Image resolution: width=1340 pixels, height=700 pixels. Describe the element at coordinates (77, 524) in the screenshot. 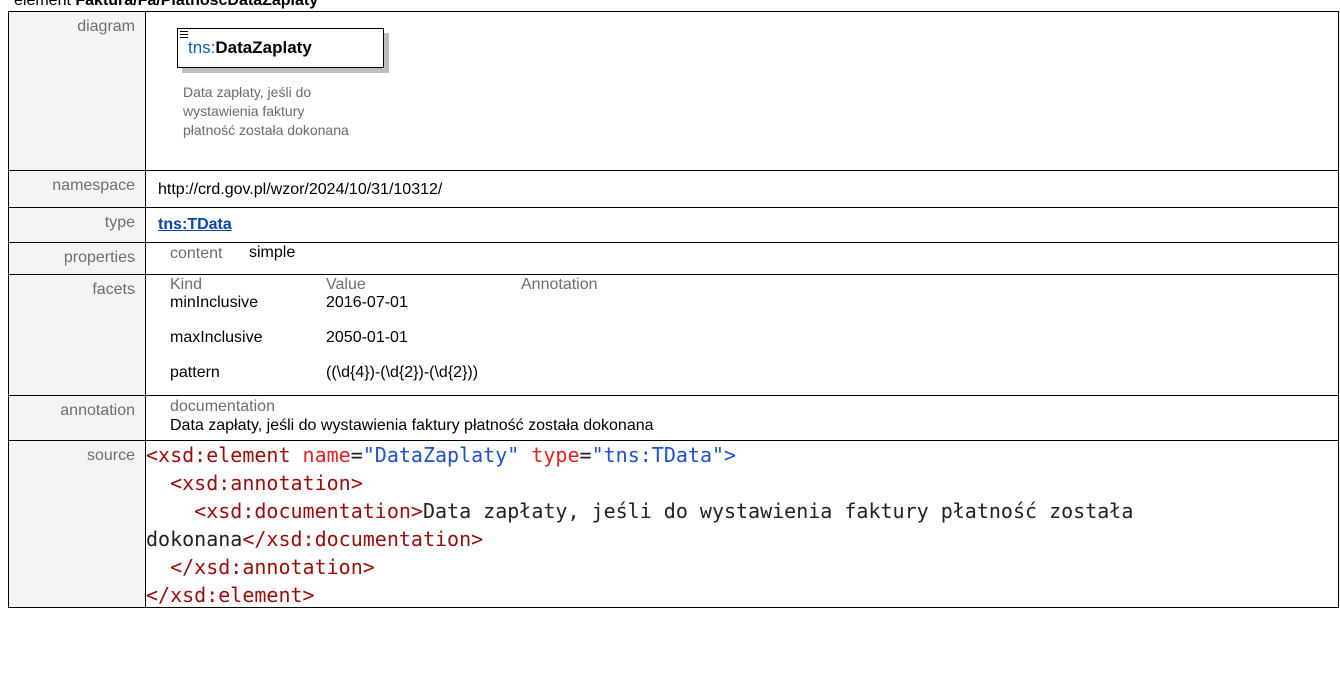

I see `label-source: source` at that location.